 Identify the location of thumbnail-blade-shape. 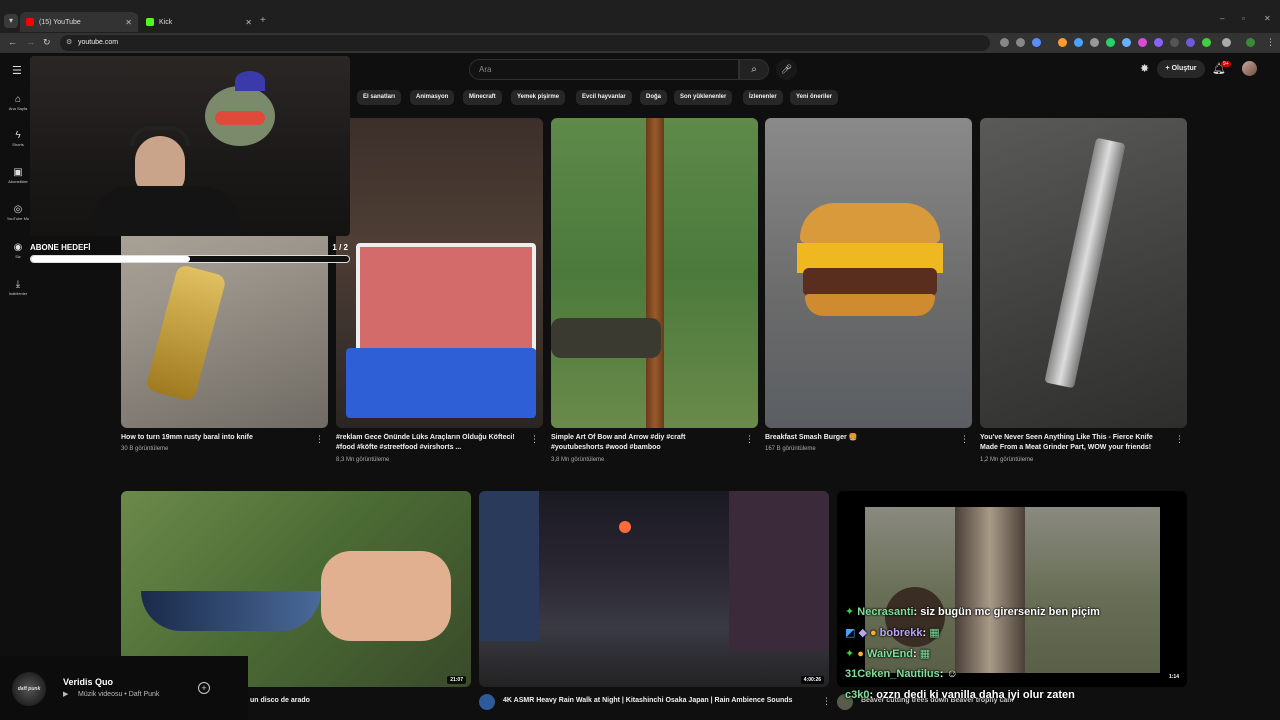
(1085, 263).